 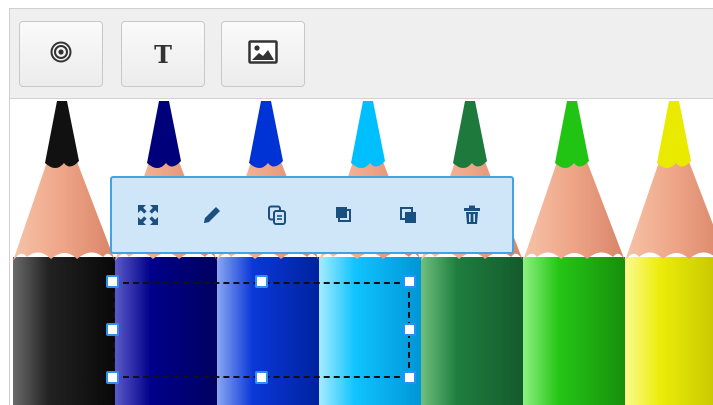 I want to click on send-to-back-button, so click(x=408, y=217).